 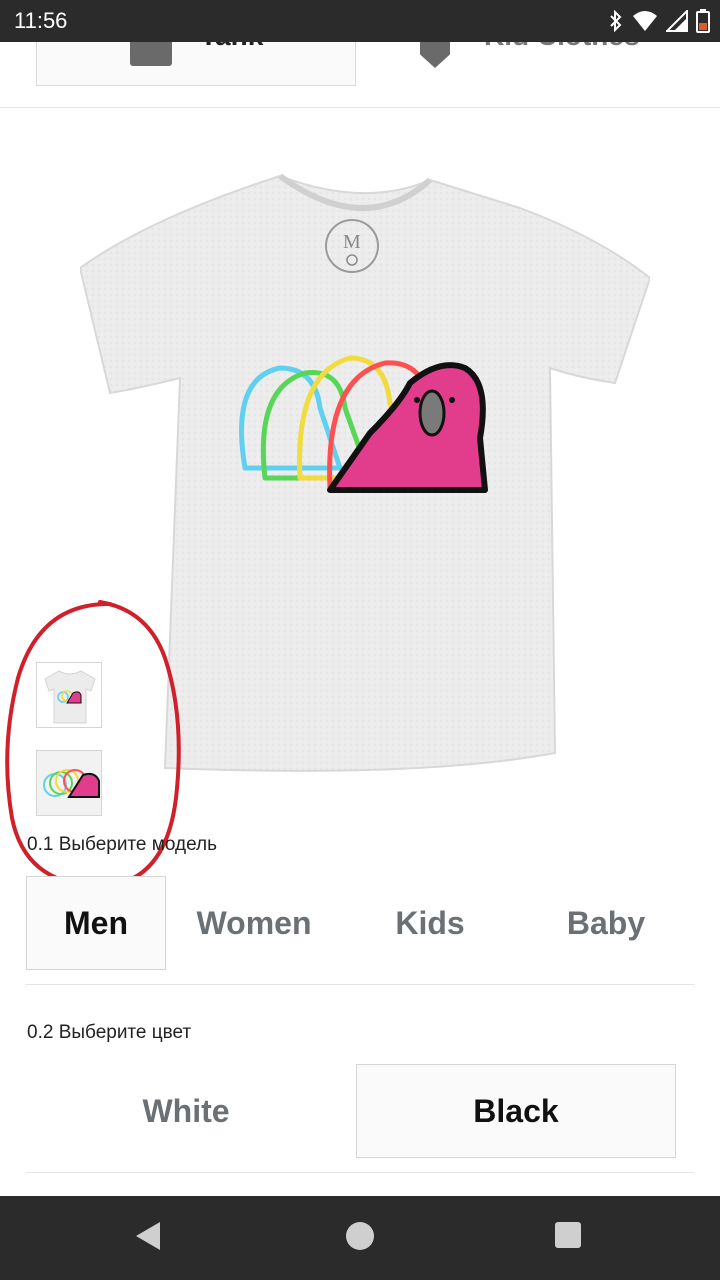 What do you see at coordinates (109, 1032) in the screenshot?
I see `color-step-label: 0.2 Выберите цвет` at bounding box center [109, 1032].